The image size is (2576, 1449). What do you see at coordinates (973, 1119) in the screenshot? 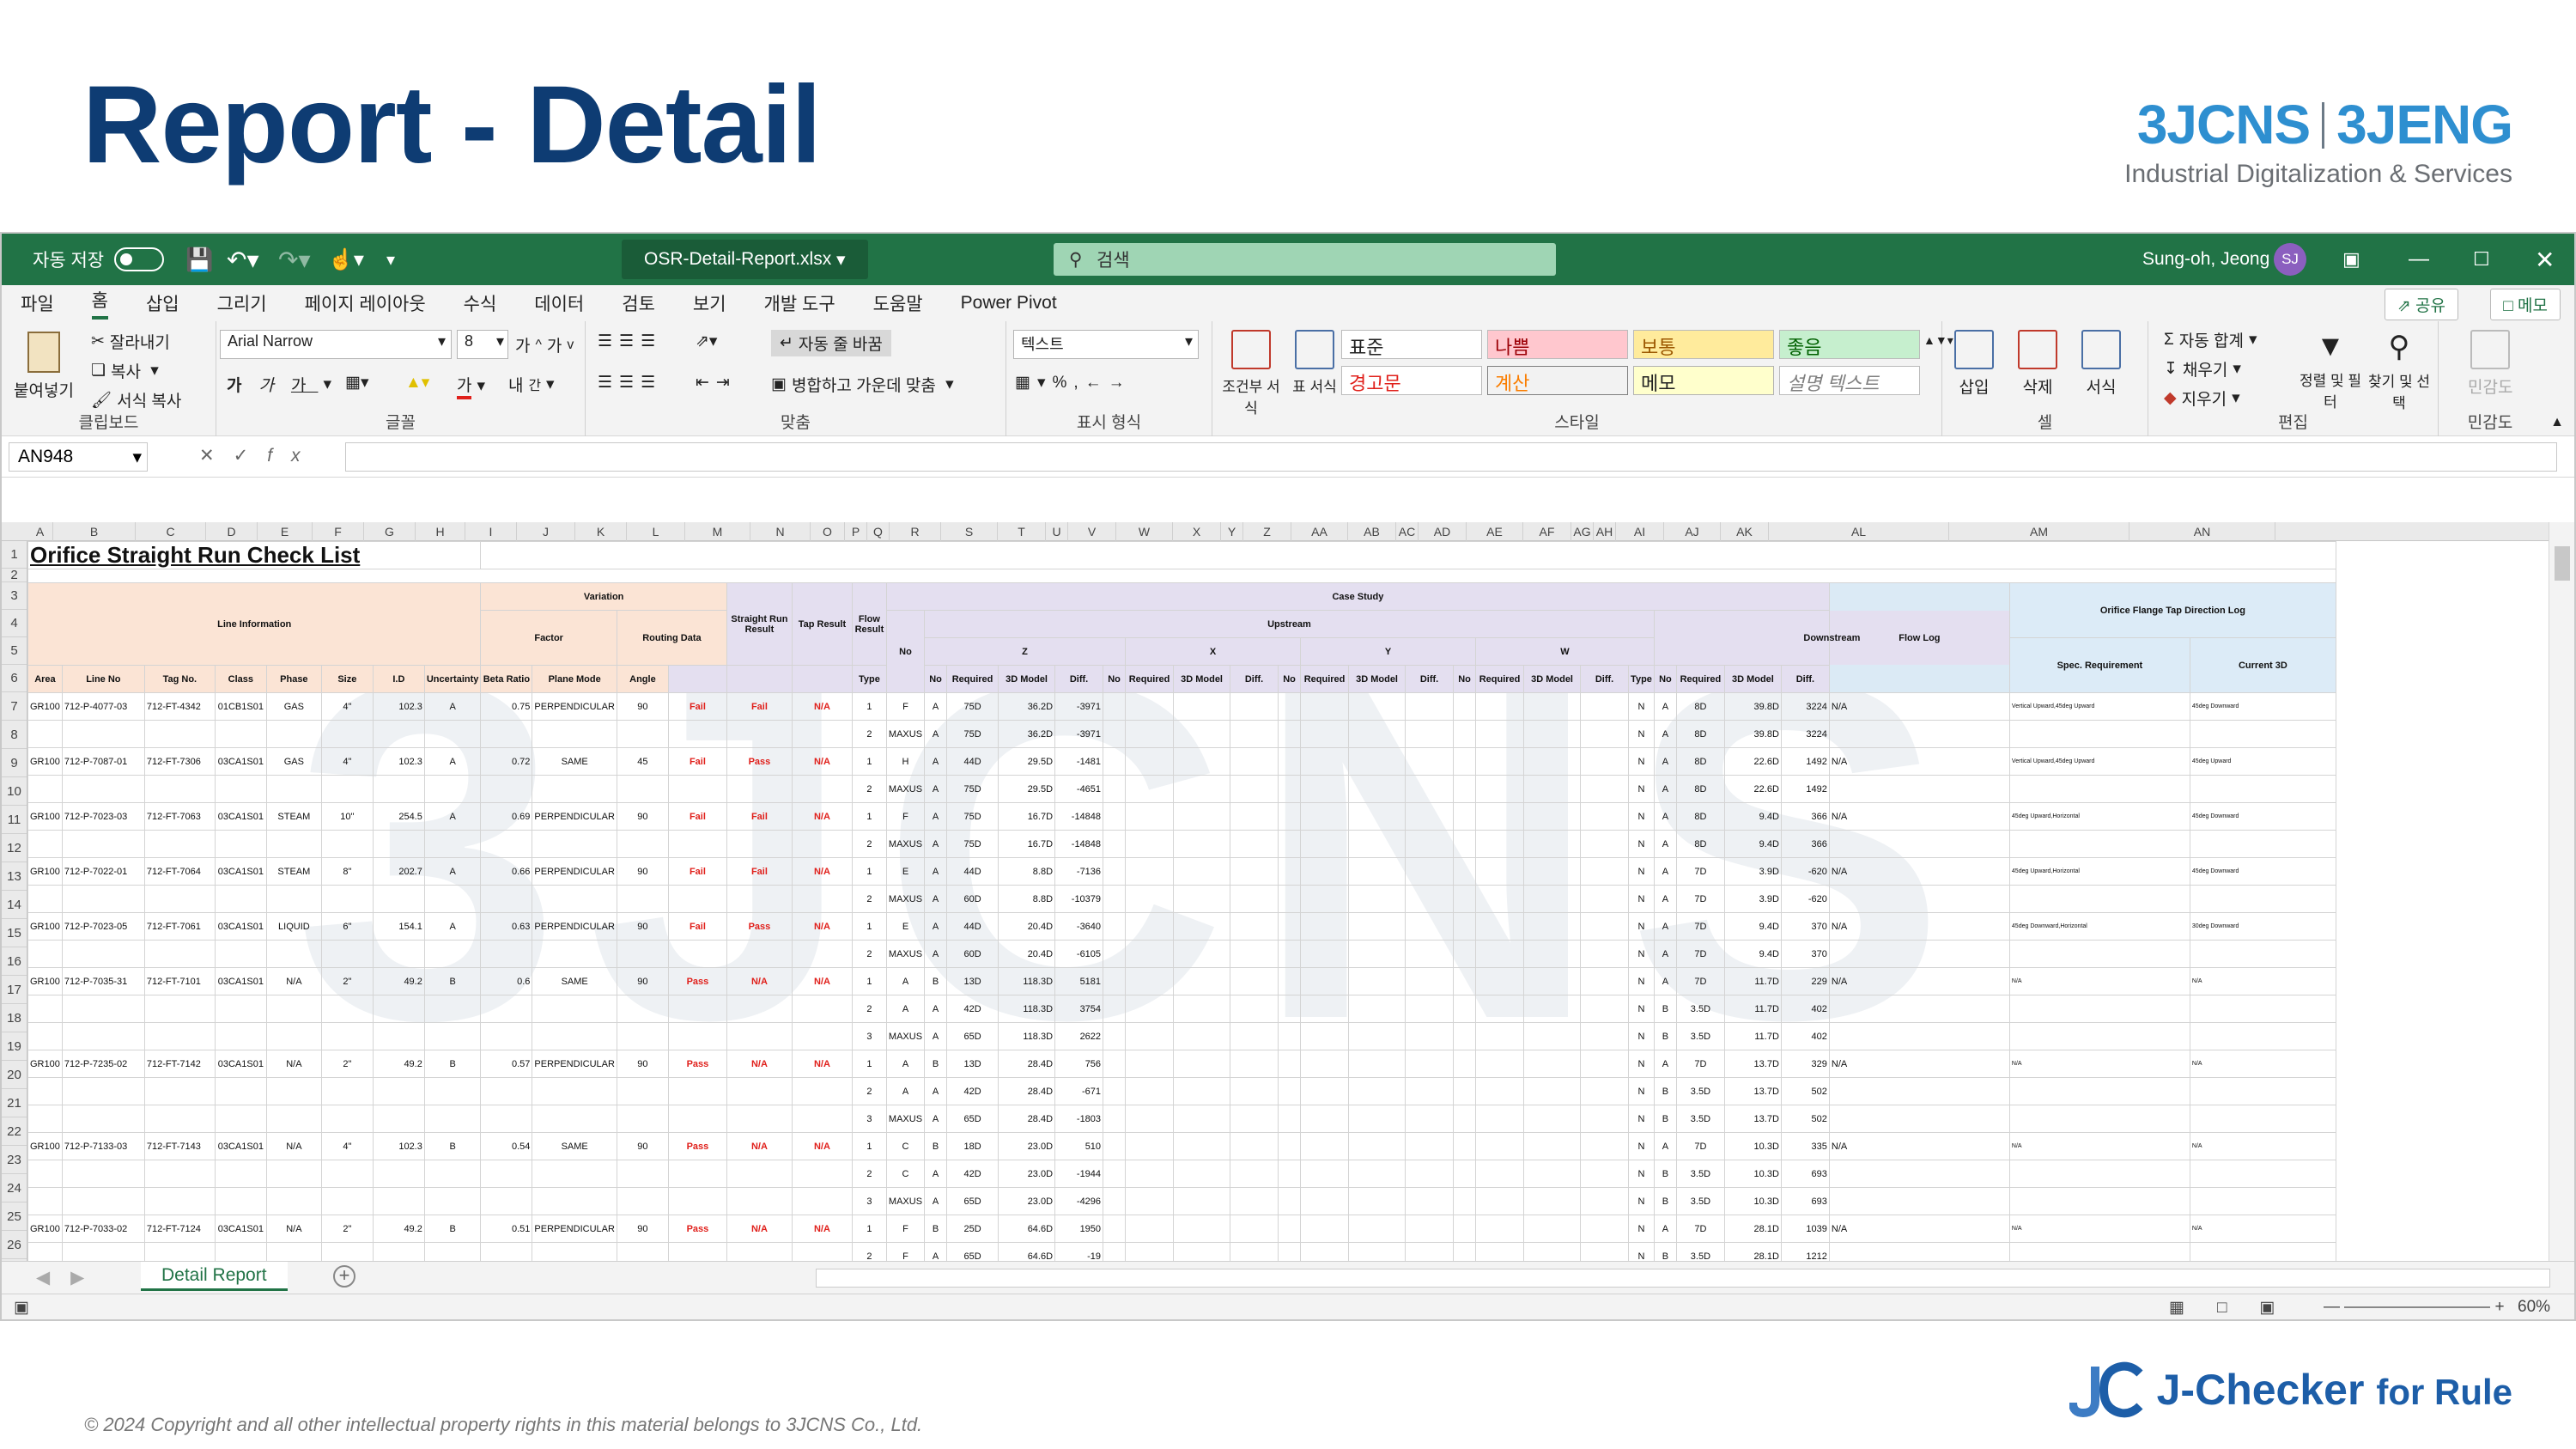
I see `cell: 65D` at bounding box center [973, 1119].